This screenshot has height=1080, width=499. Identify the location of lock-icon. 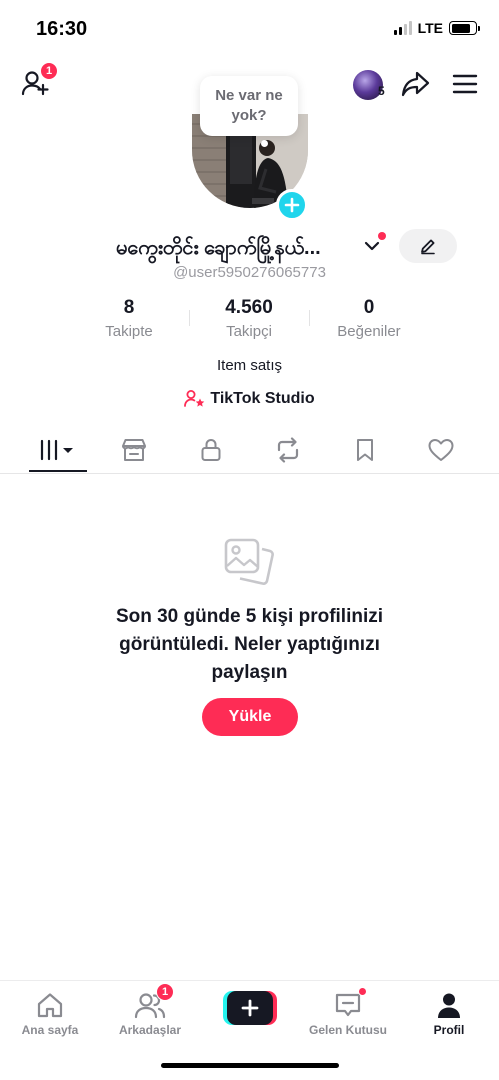
(211, 449).